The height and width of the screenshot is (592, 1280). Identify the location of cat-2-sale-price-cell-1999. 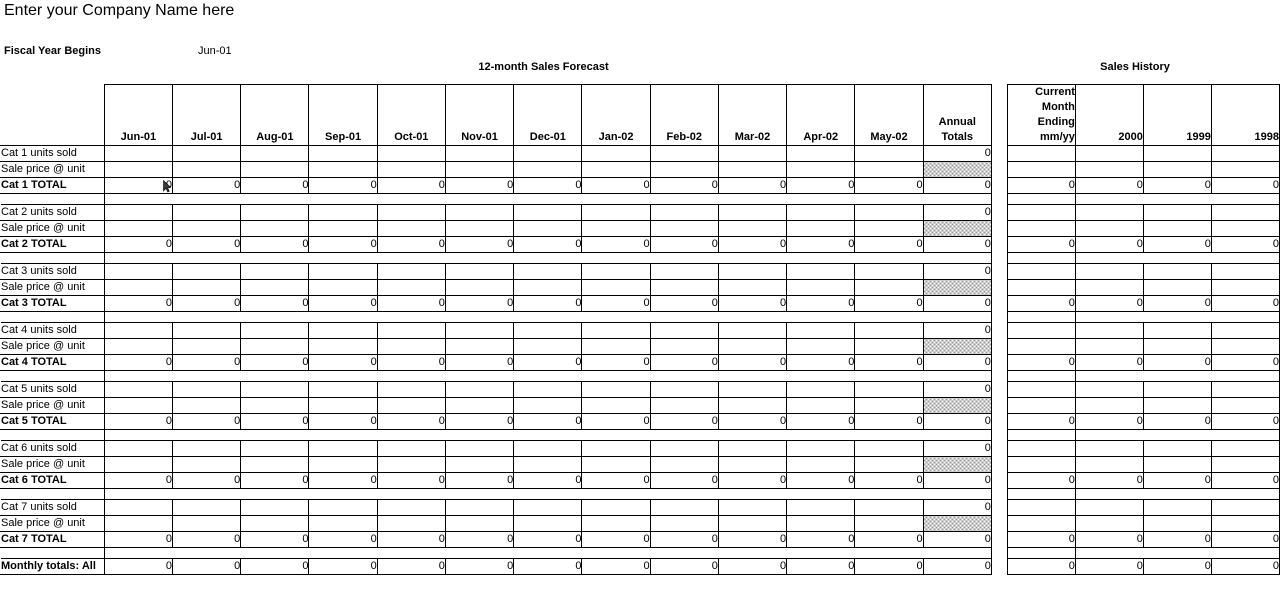
(1177, 228).